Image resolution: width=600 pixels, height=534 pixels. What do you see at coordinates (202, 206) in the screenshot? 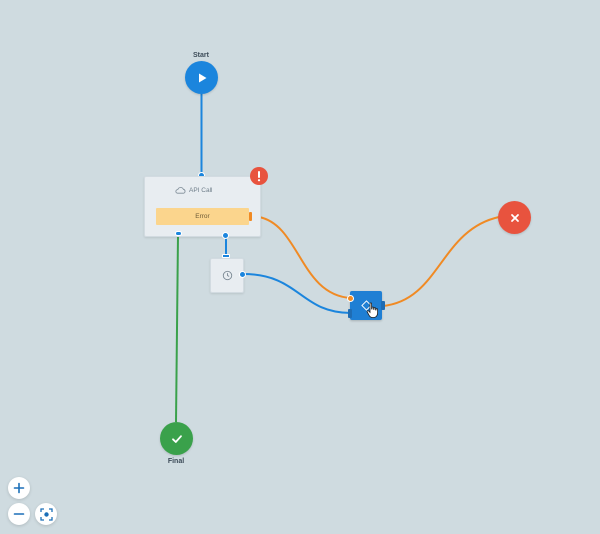
I see `api-call-node: API Call Error` at bounding box center [202, 206].